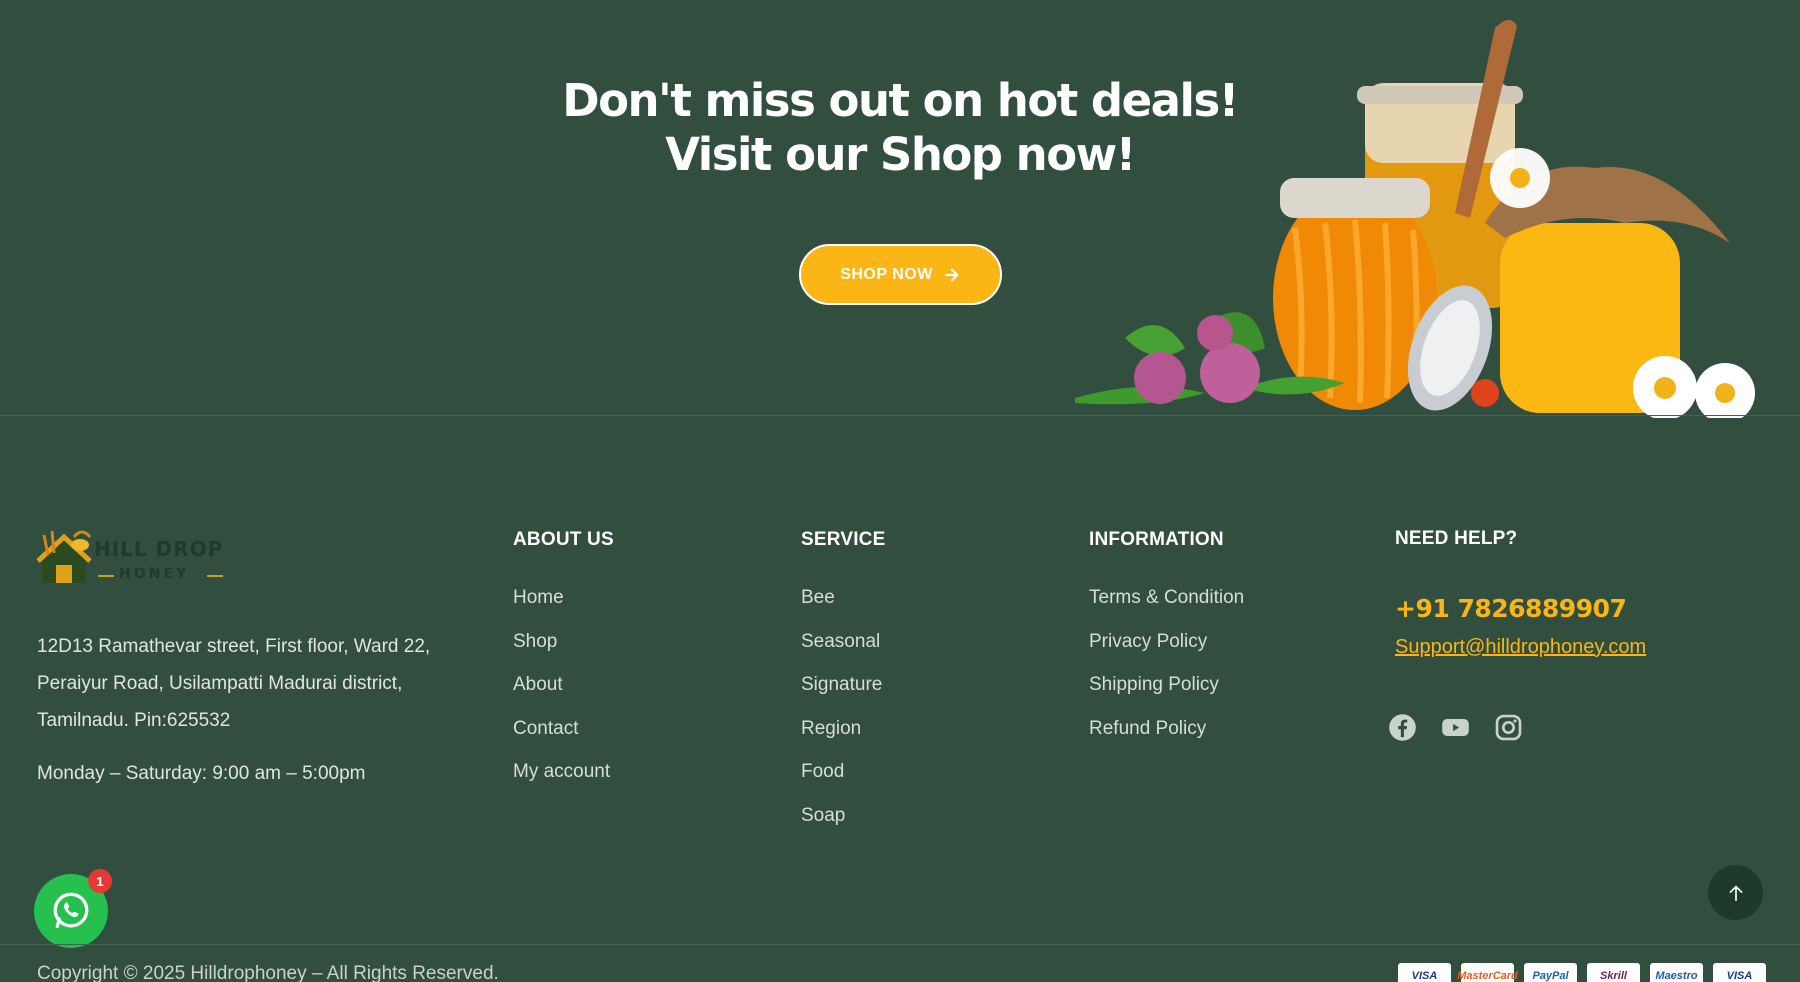 Image resolution: width=1800 pixels, height=982 pixels. What do you see at coordinates (106, 576) in the screenshot?
I see `logo-rule-left` at bounding box center [106, 576].